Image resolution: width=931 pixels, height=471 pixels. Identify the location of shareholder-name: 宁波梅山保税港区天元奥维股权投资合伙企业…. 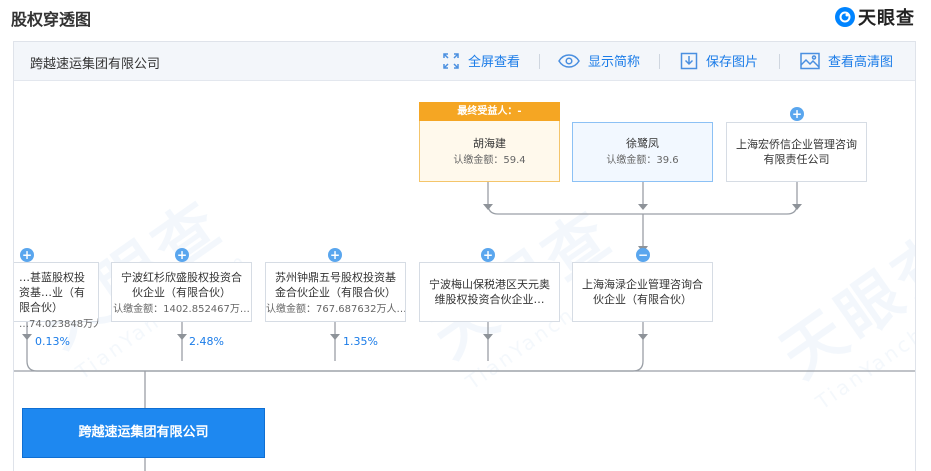
(489, 292).